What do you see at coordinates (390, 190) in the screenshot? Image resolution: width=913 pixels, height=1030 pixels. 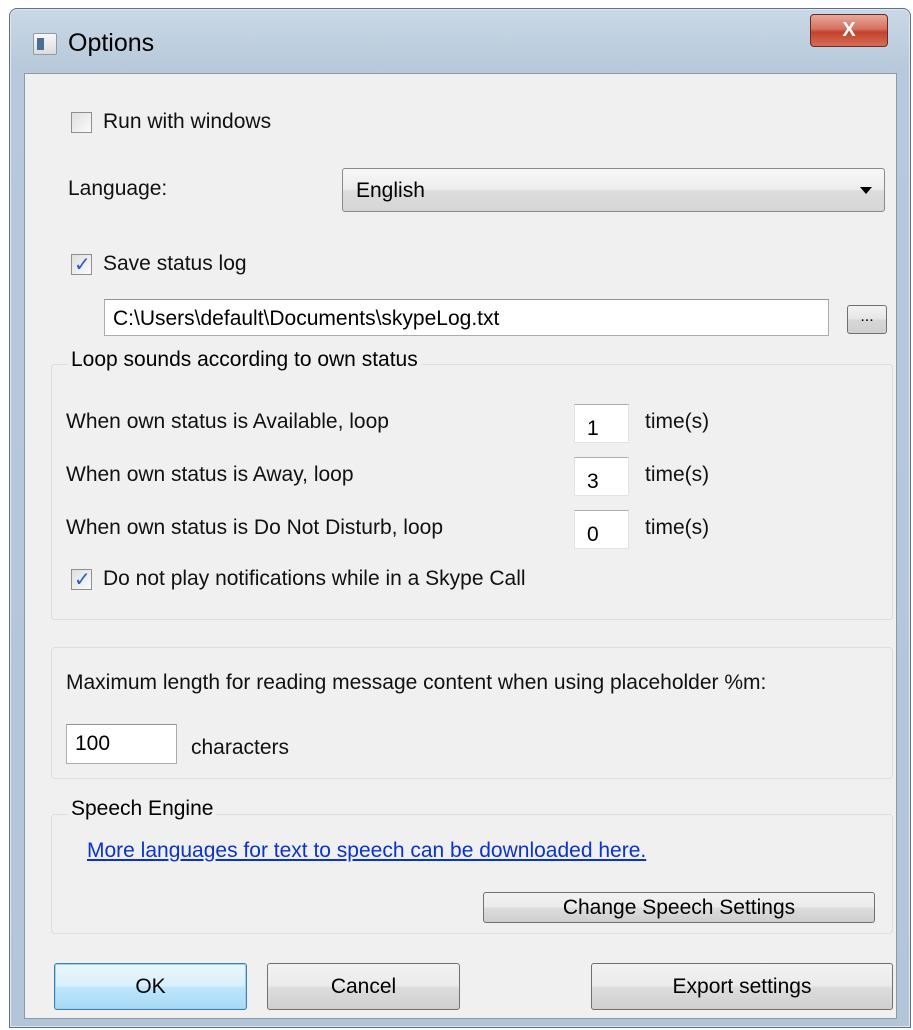 I see `language-selected-value: English` at bounding box center [390, 190].